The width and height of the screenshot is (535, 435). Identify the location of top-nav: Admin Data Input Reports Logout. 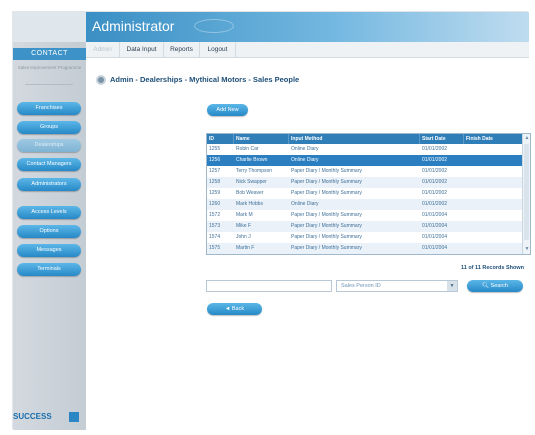
(307, 50).